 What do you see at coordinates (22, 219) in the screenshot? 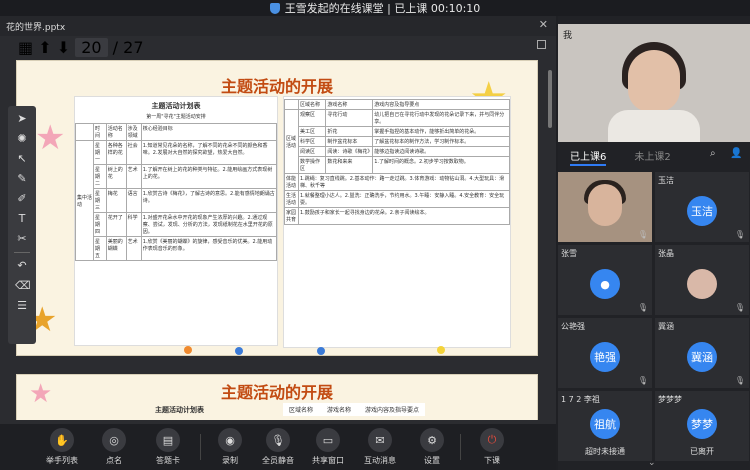
I see `text-icon: T` at bounding box center [22, 219].